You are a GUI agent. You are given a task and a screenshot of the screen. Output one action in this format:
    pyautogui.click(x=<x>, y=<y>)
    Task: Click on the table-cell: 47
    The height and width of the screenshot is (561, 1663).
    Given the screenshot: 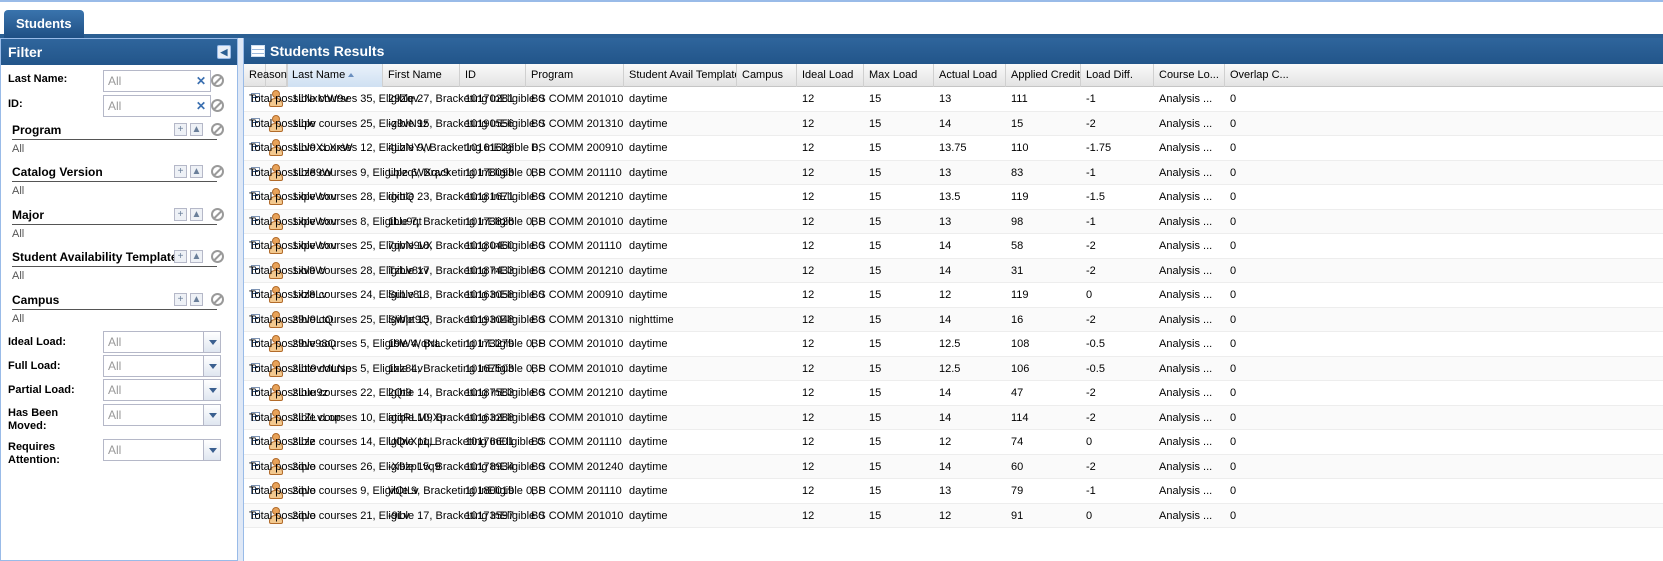 What is the action you would take?
    pyautogui.click(x=1017, y=393)
    